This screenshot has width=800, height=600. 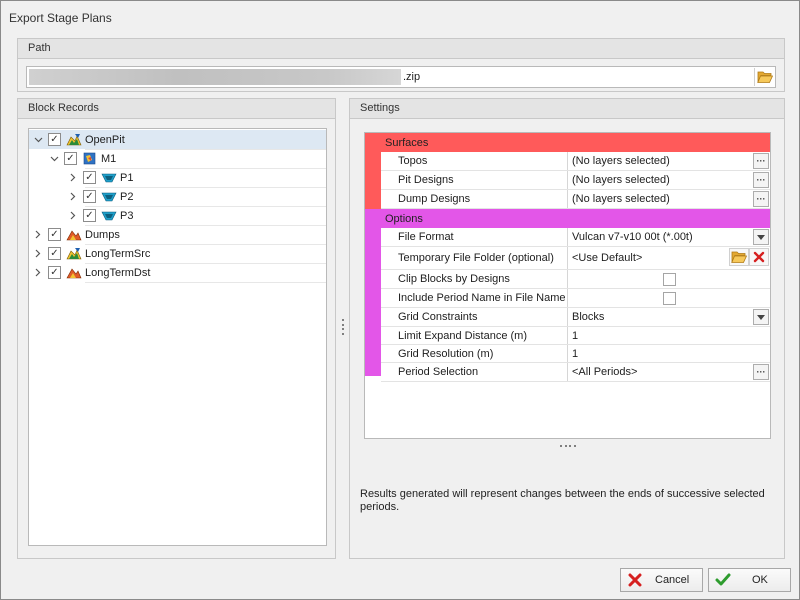 I want to click on ok-button: OK, so click(x=749, y=580).